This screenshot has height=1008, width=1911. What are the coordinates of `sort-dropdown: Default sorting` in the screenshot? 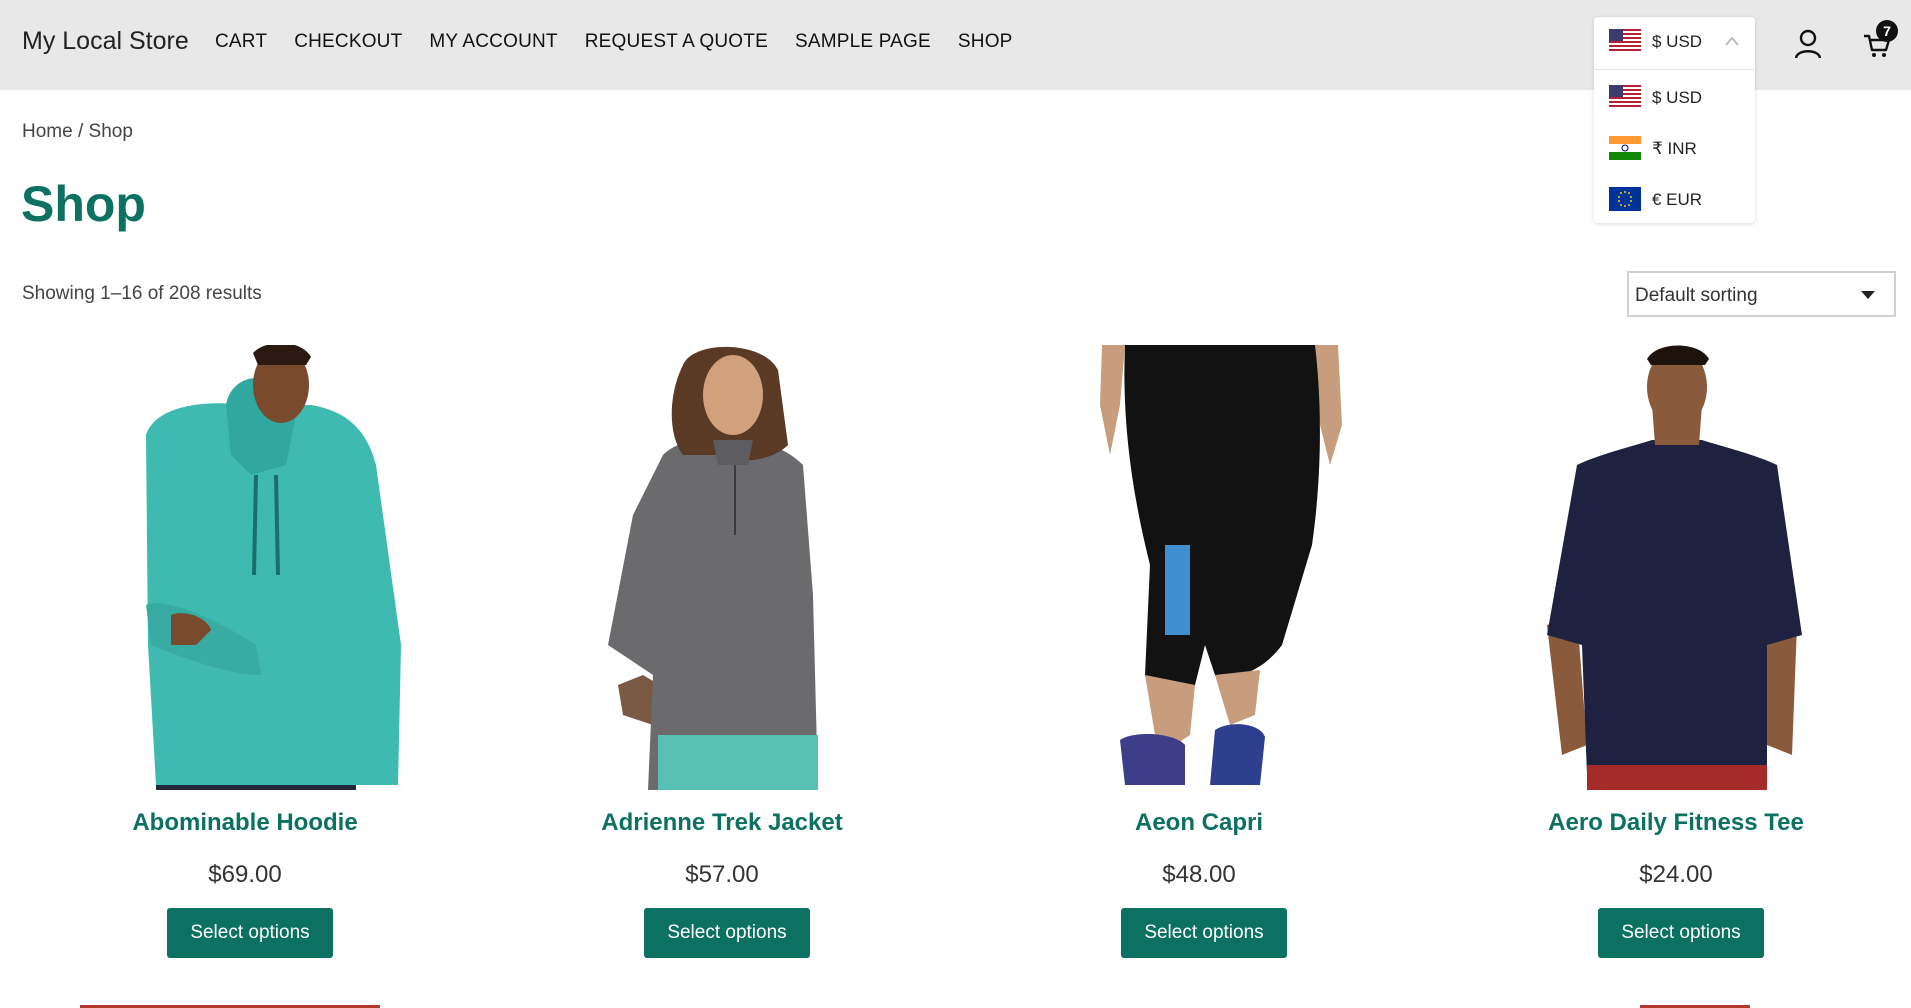 It's located at (1761, 294).